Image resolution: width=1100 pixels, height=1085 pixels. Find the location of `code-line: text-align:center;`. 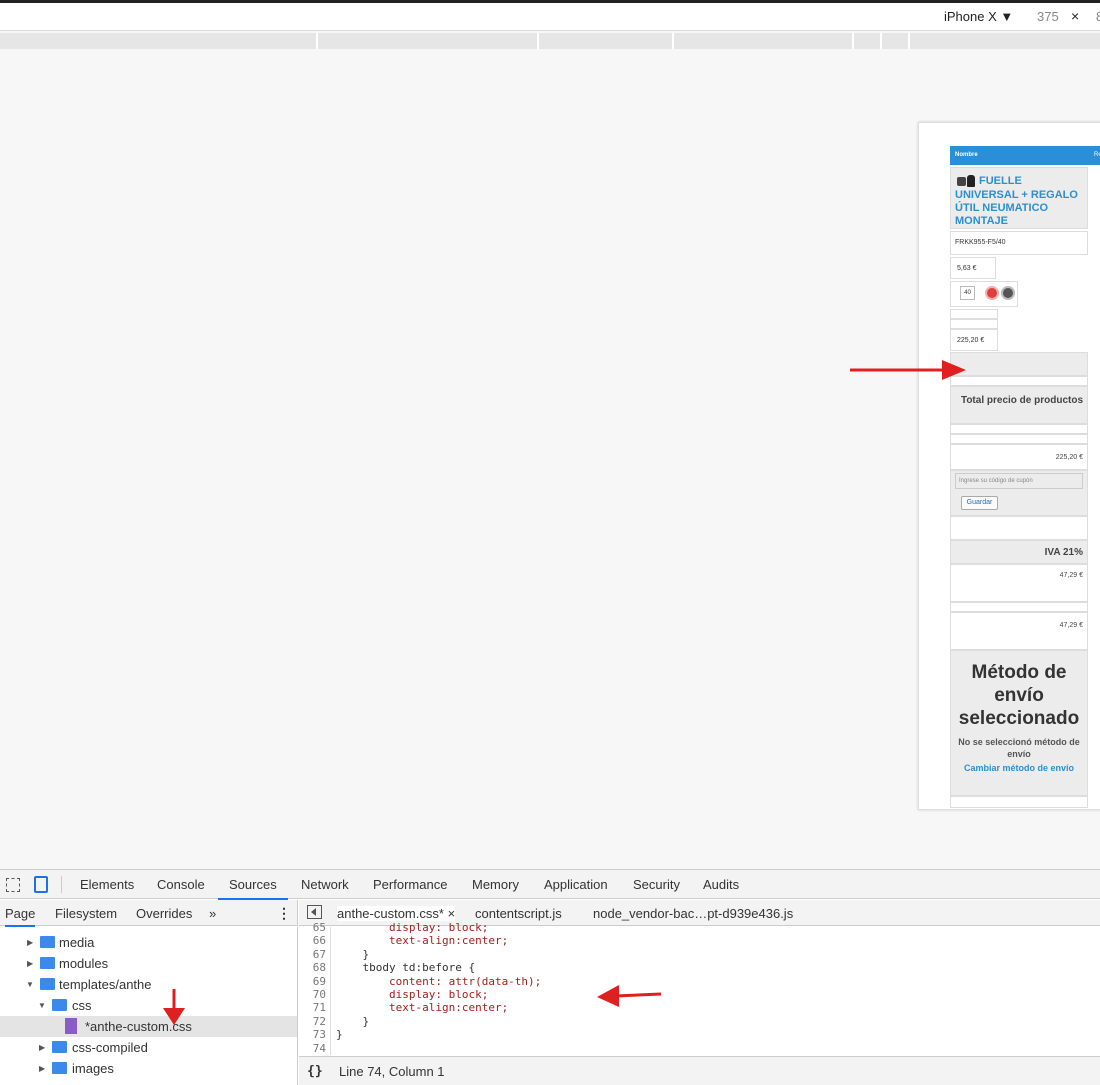

code-line: text-align:center; is located at coordinates (422, 941).